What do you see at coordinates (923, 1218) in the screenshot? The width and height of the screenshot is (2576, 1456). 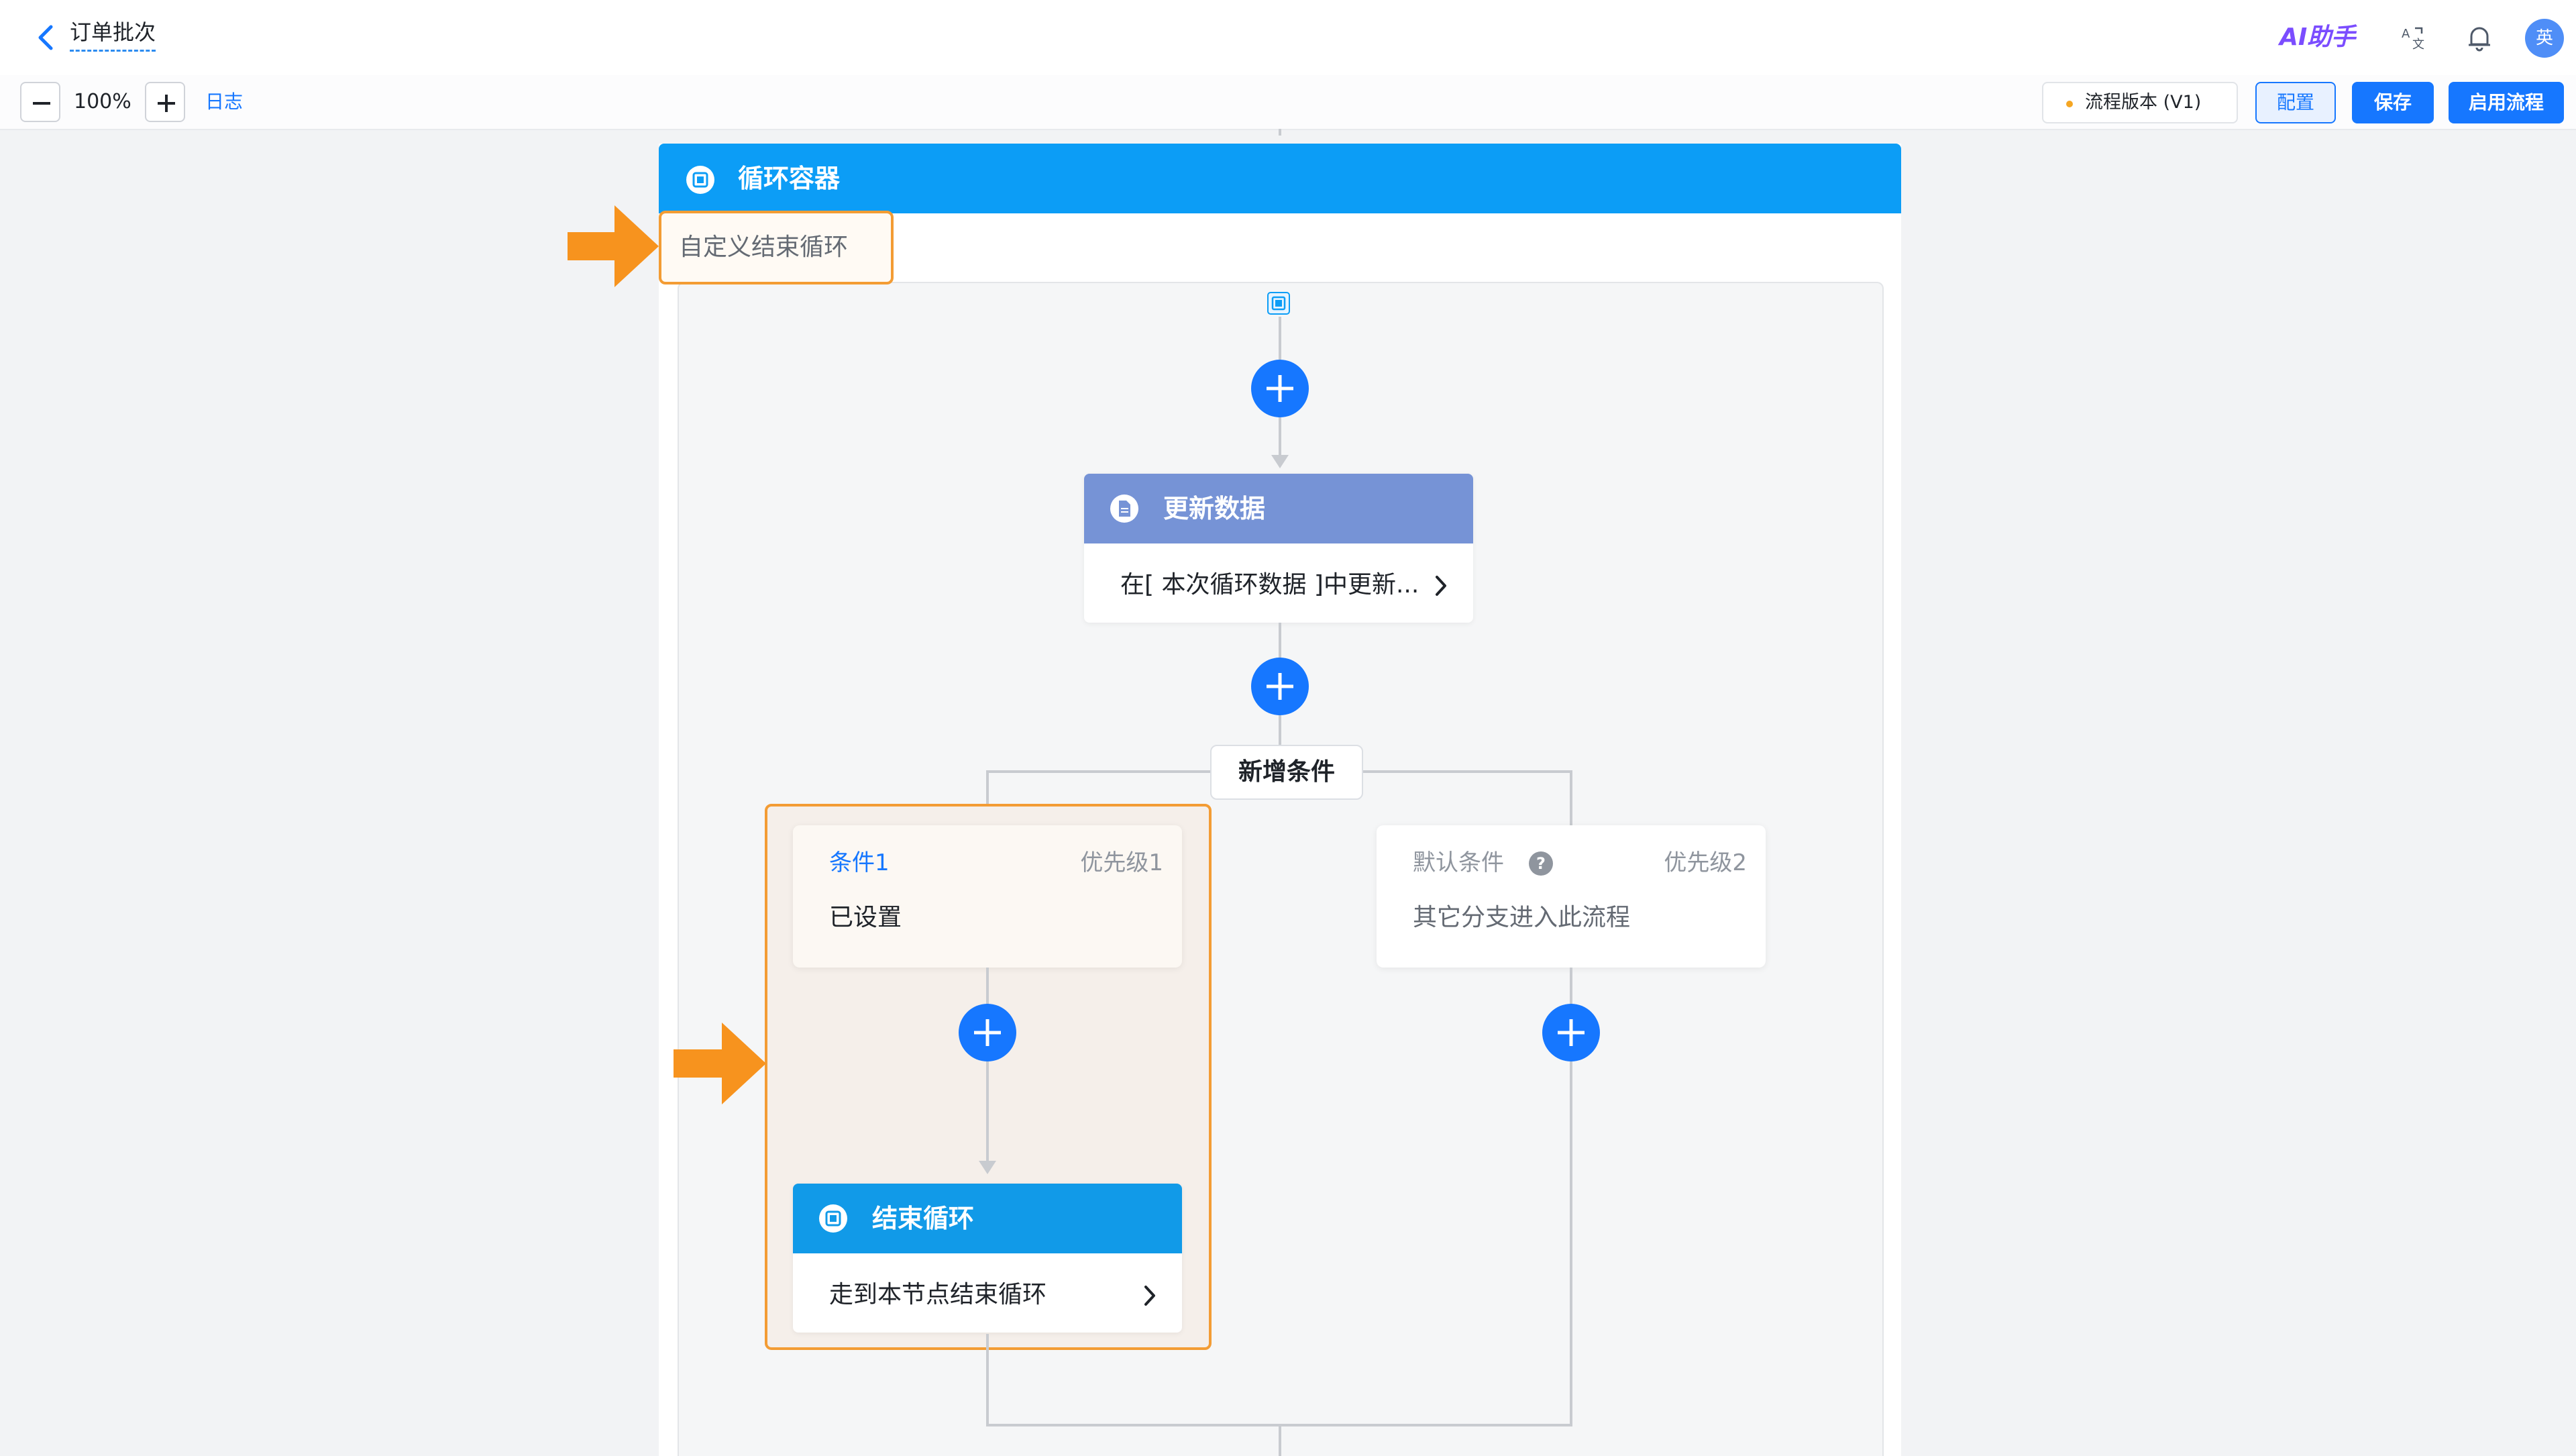 I see `end-loop-title: 结束循环` at bounding box center [923, 1218].